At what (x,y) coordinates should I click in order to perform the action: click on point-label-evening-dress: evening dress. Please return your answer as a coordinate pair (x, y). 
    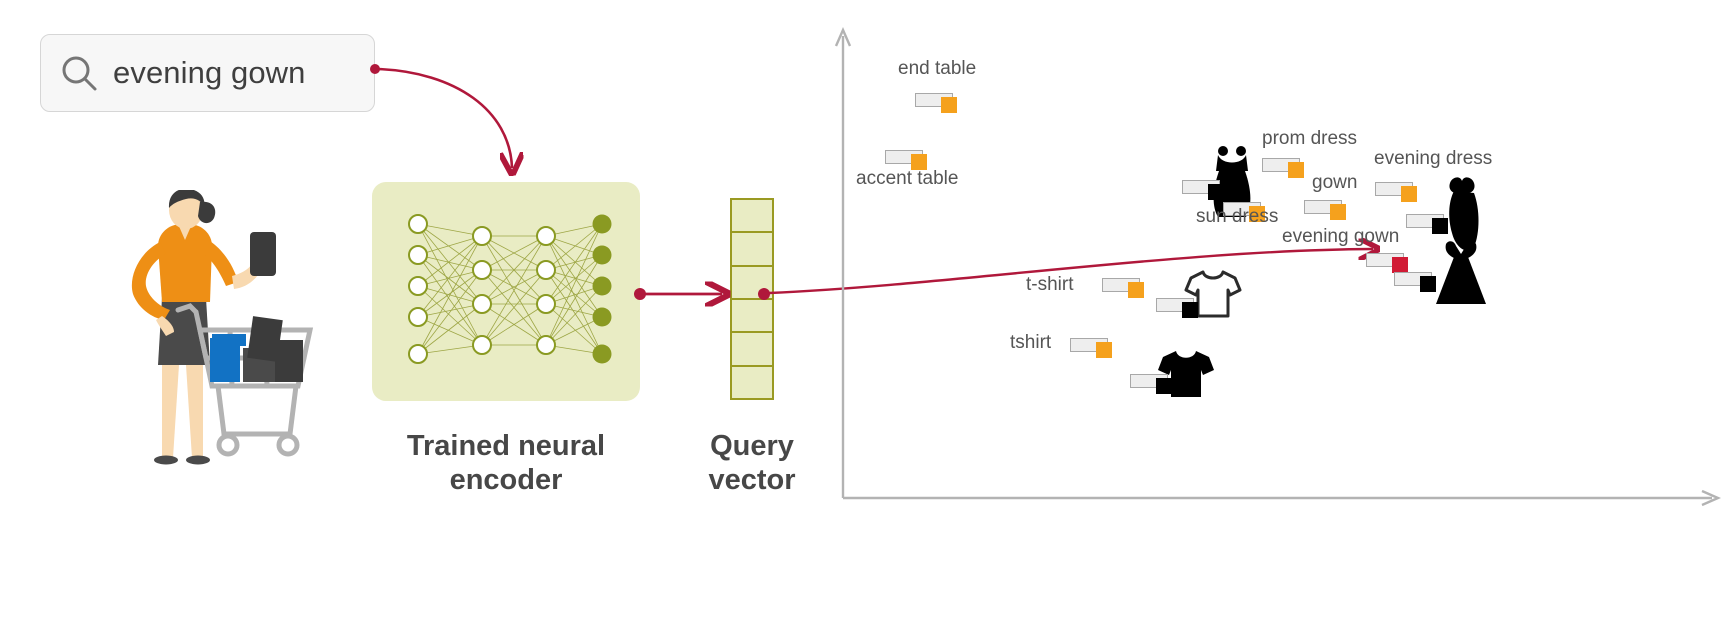
    Looking at the image, I should click on (1433, 158).